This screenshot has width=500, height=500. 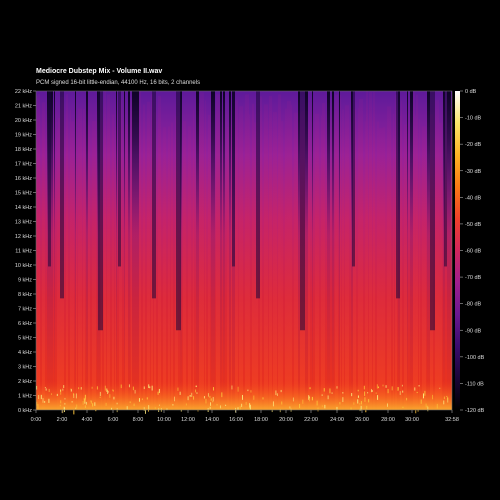 I want to click on x-tick-label: 26:00, so click(x=362, y=420).